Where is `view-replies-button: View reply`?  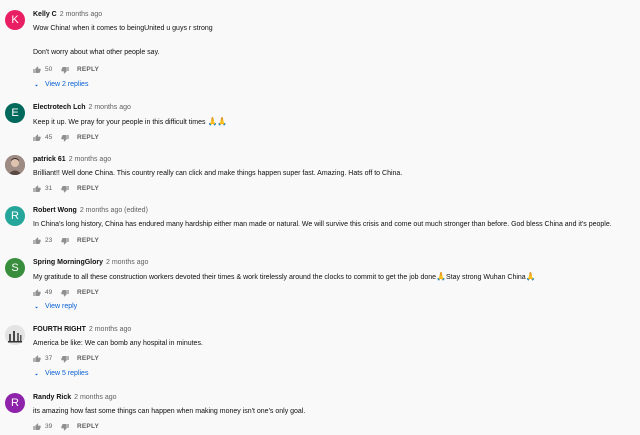 view-replies-button: View reply is located at coordinates (55, 307).